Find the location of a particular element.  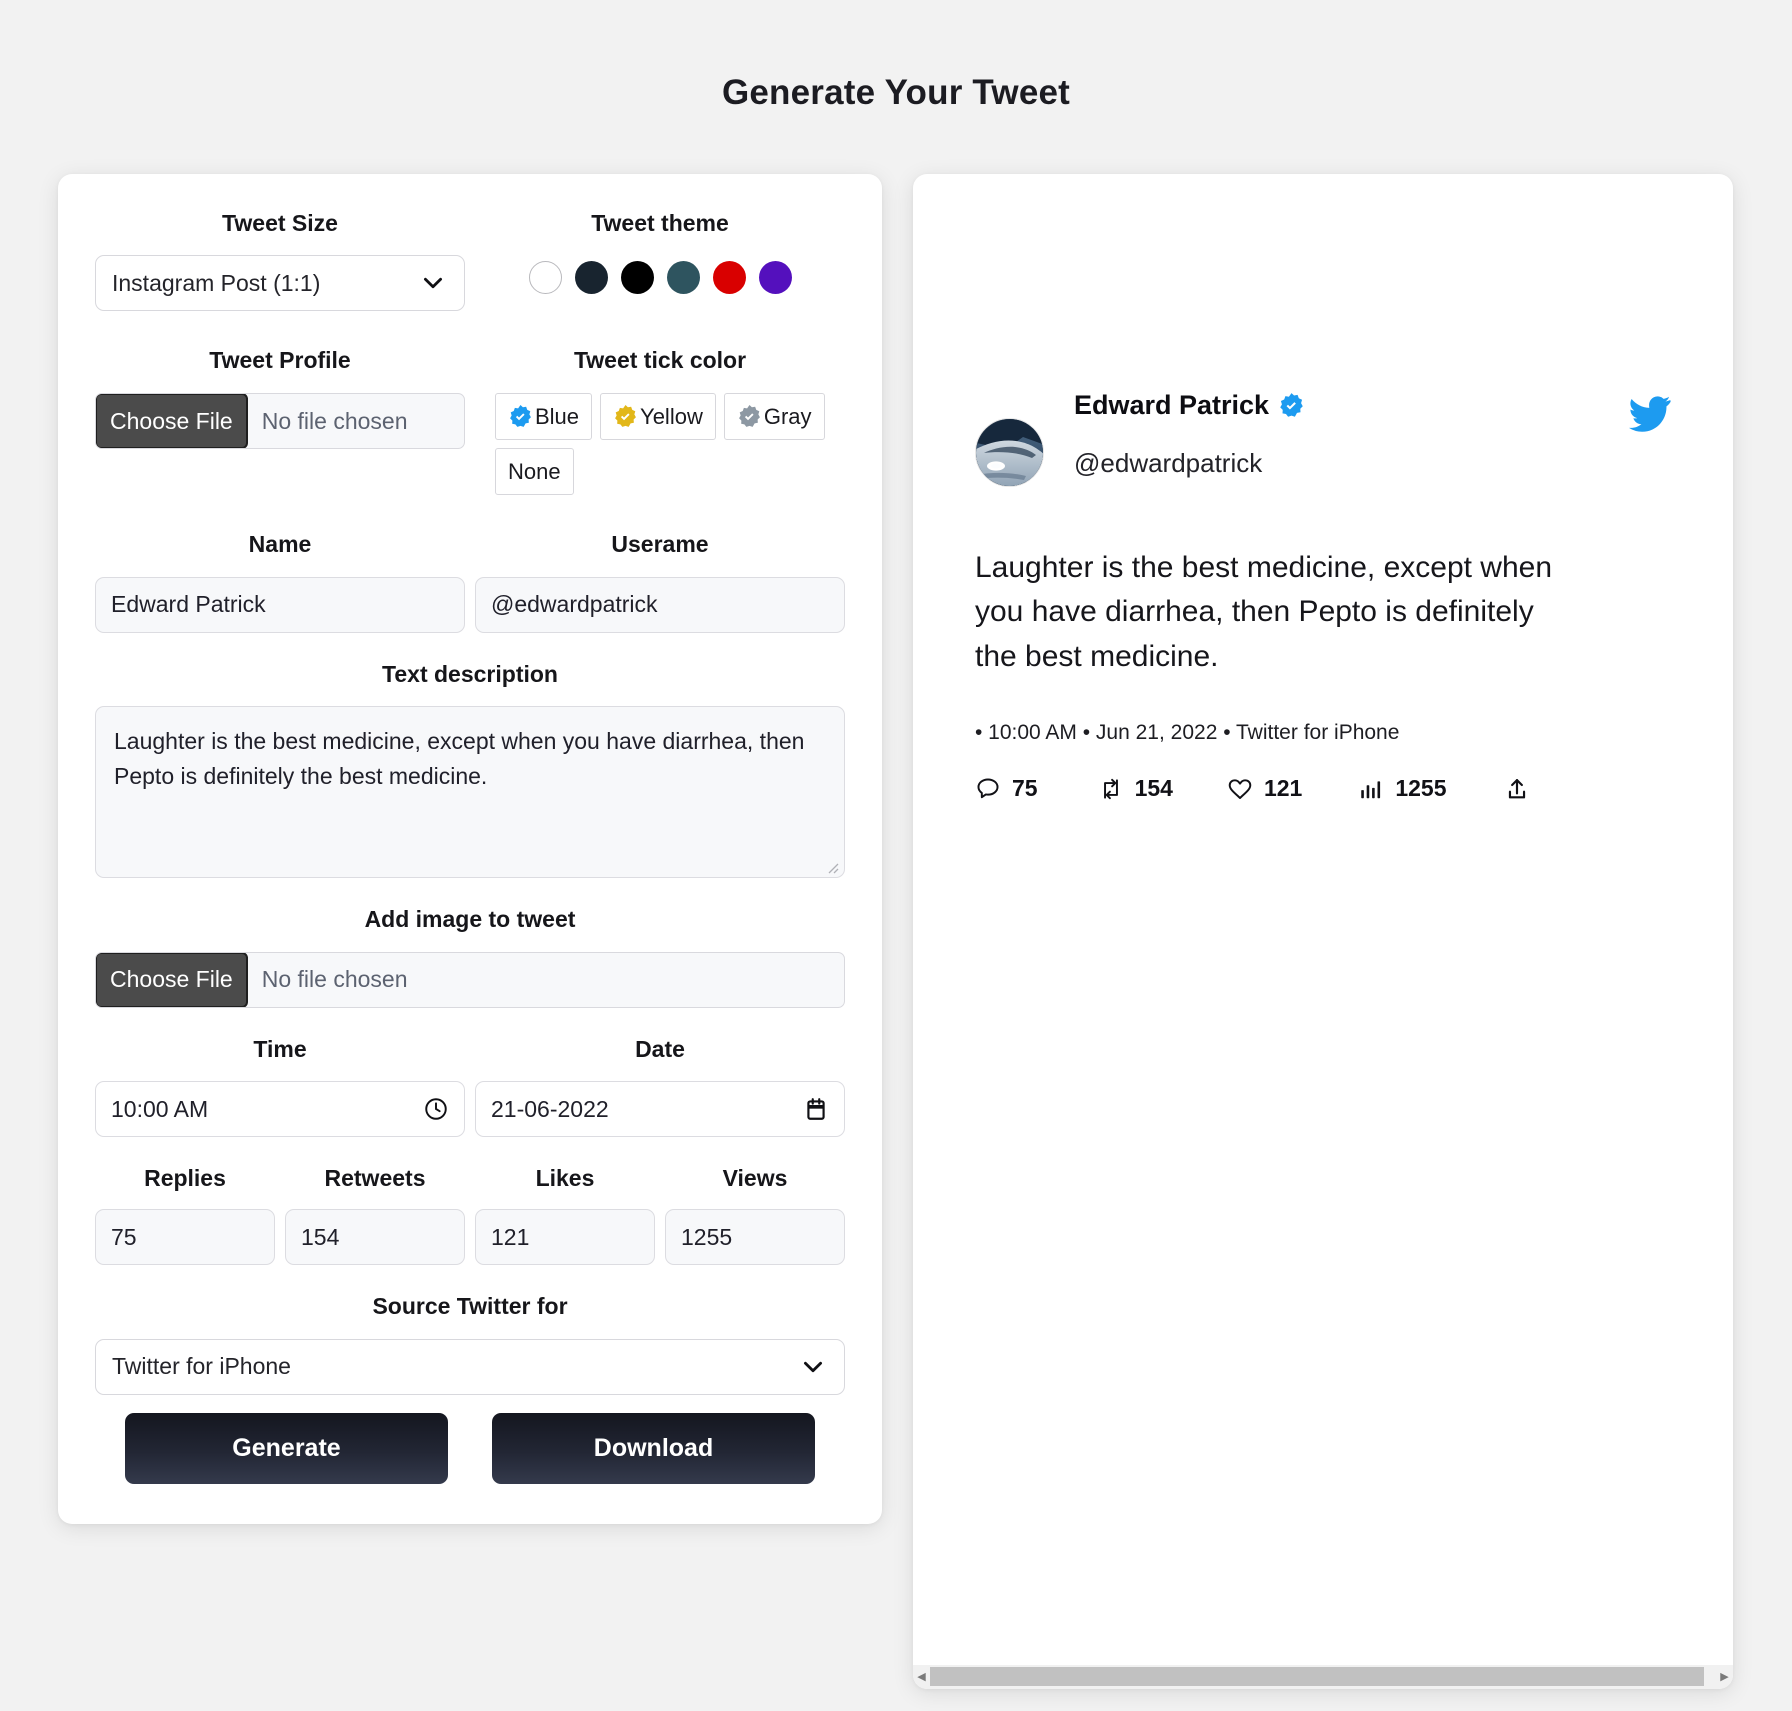

tick-color-label: Tweet tick color is located at coordinates (660, 360).